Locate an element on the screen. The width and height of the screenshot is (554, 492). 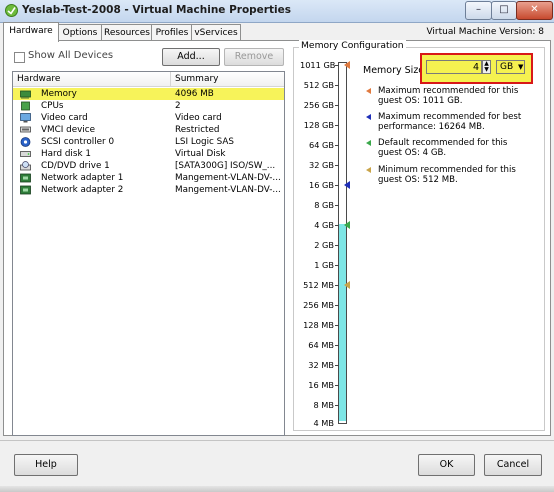
help-button: Help is located at coordinates (46, 465).